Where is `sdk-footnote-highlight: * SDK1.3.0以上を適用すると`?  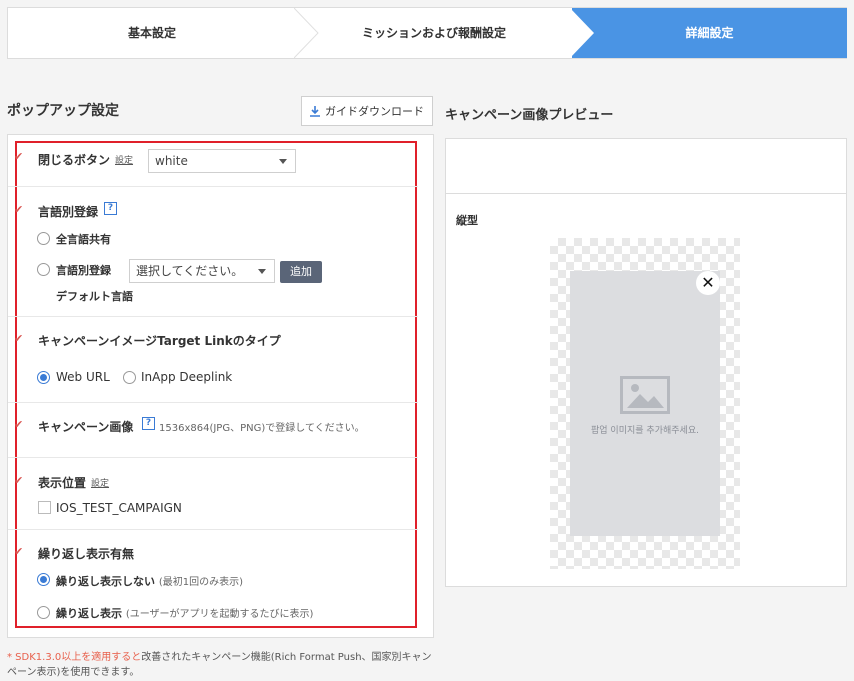
sdk-footnote-highlight: * SDK1.3.0以上を適用すると is located at coordinates (74, 657).